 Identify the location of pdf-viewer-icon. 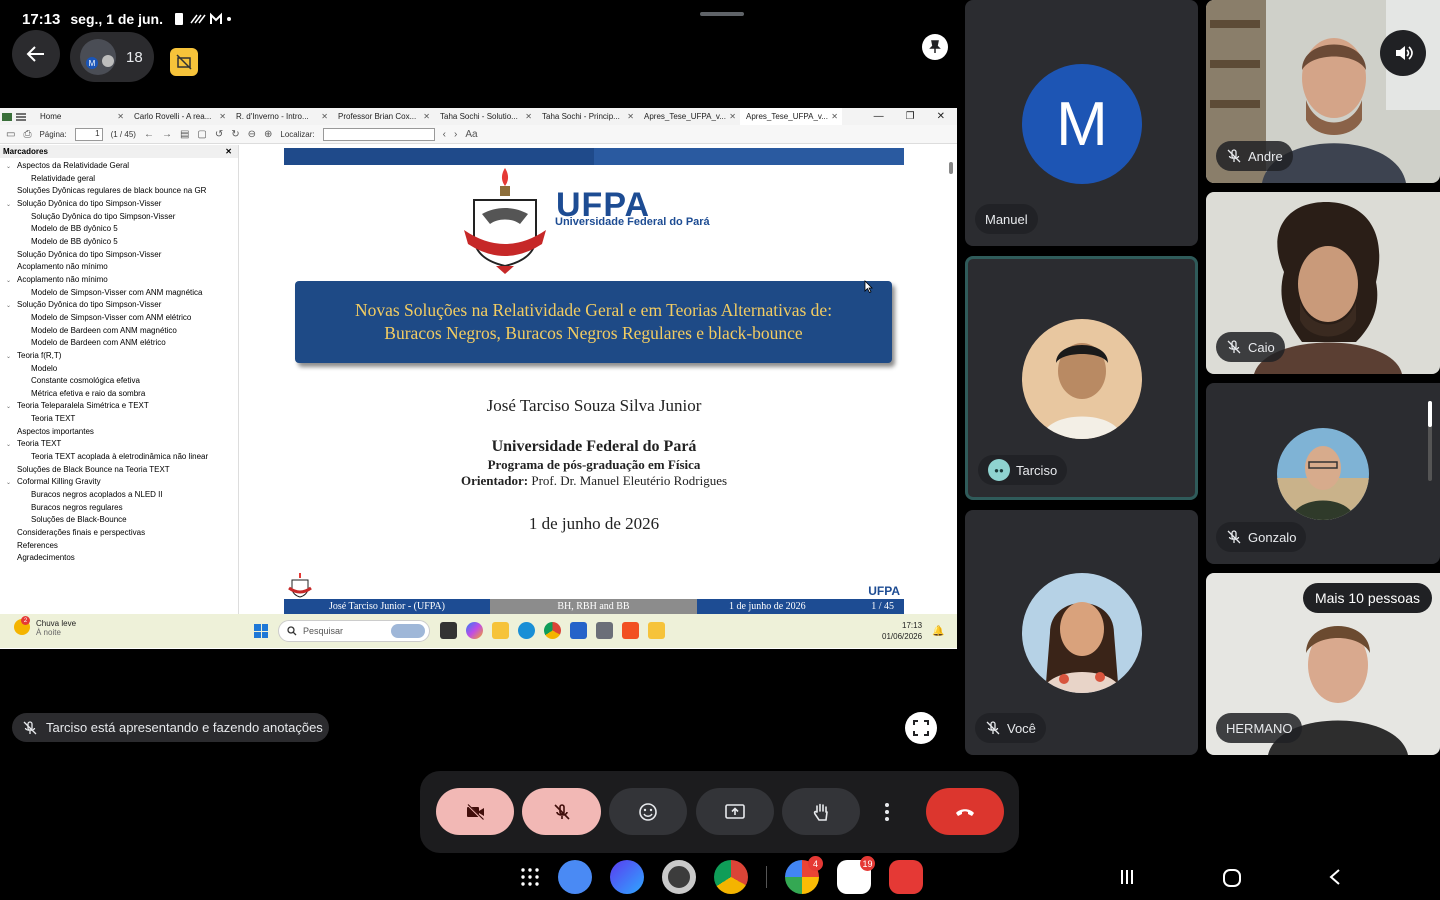
(656, 630).